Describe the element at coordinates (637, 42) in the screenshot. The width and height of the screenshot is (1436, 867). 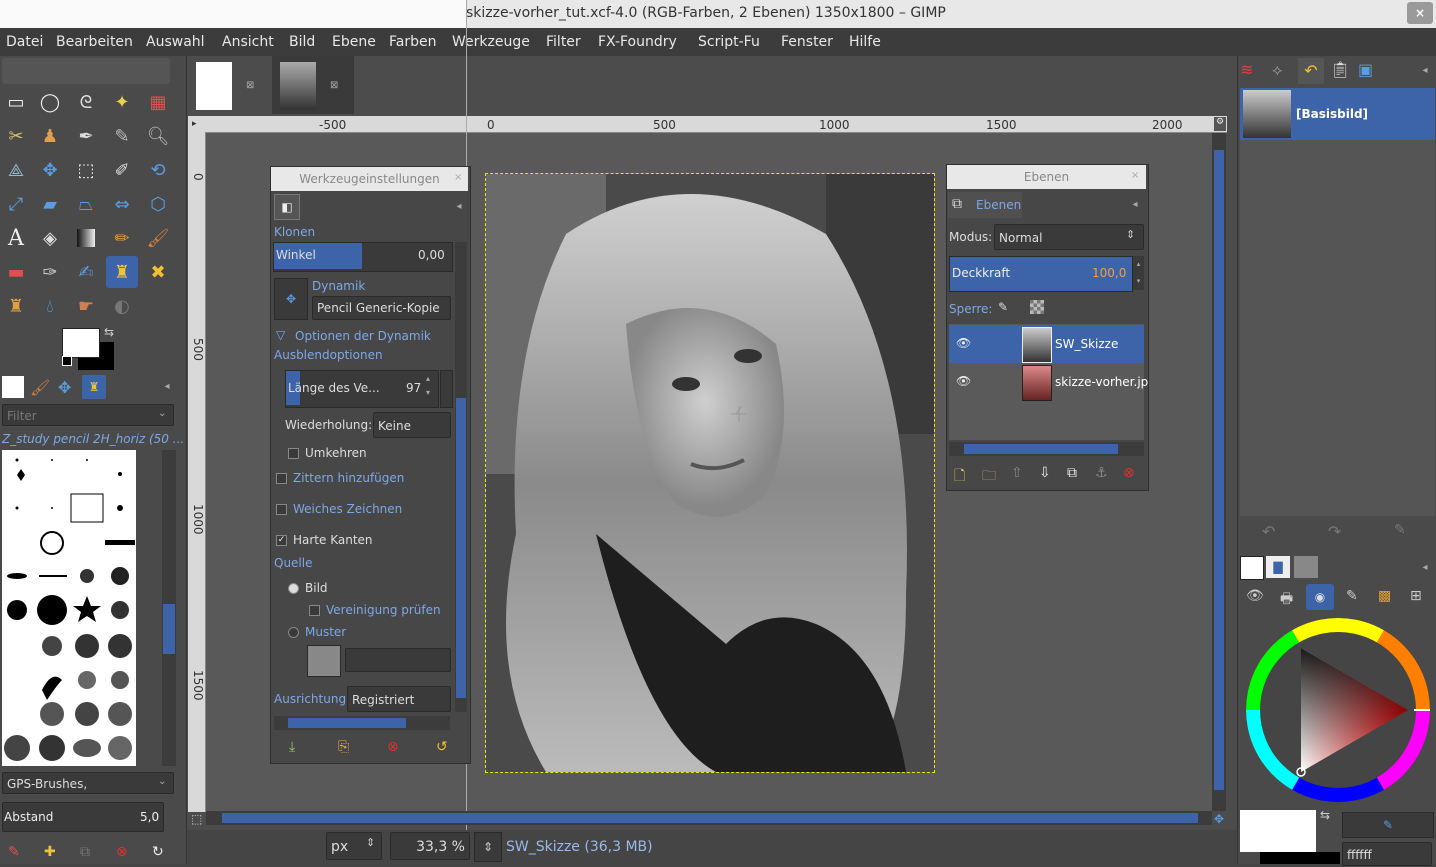
I see `menu-fx-foundry: FX-Foundry` at that location.